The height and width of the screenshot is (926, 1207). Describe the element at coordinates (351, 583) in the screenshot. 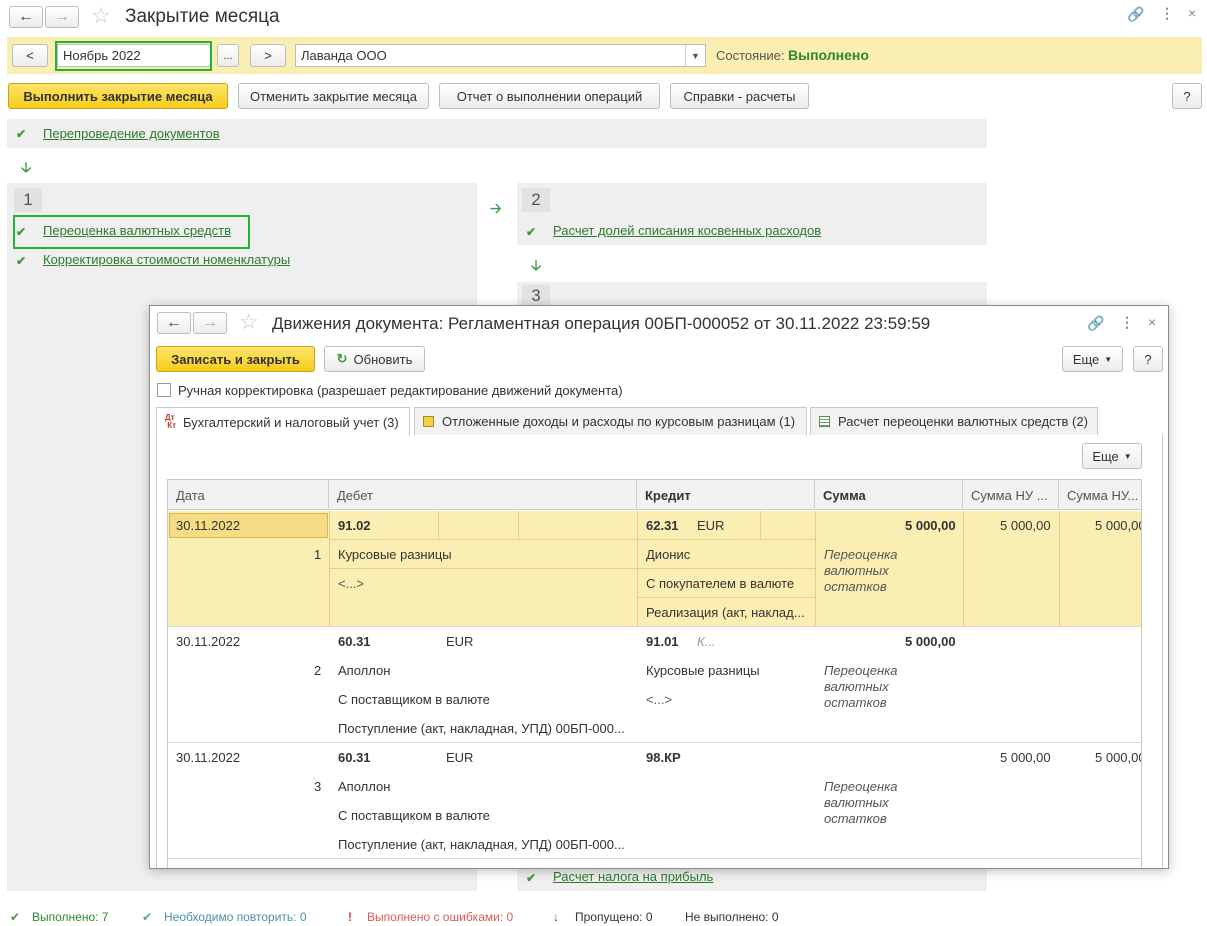

I see `debit-subconto: <...>` at that location.